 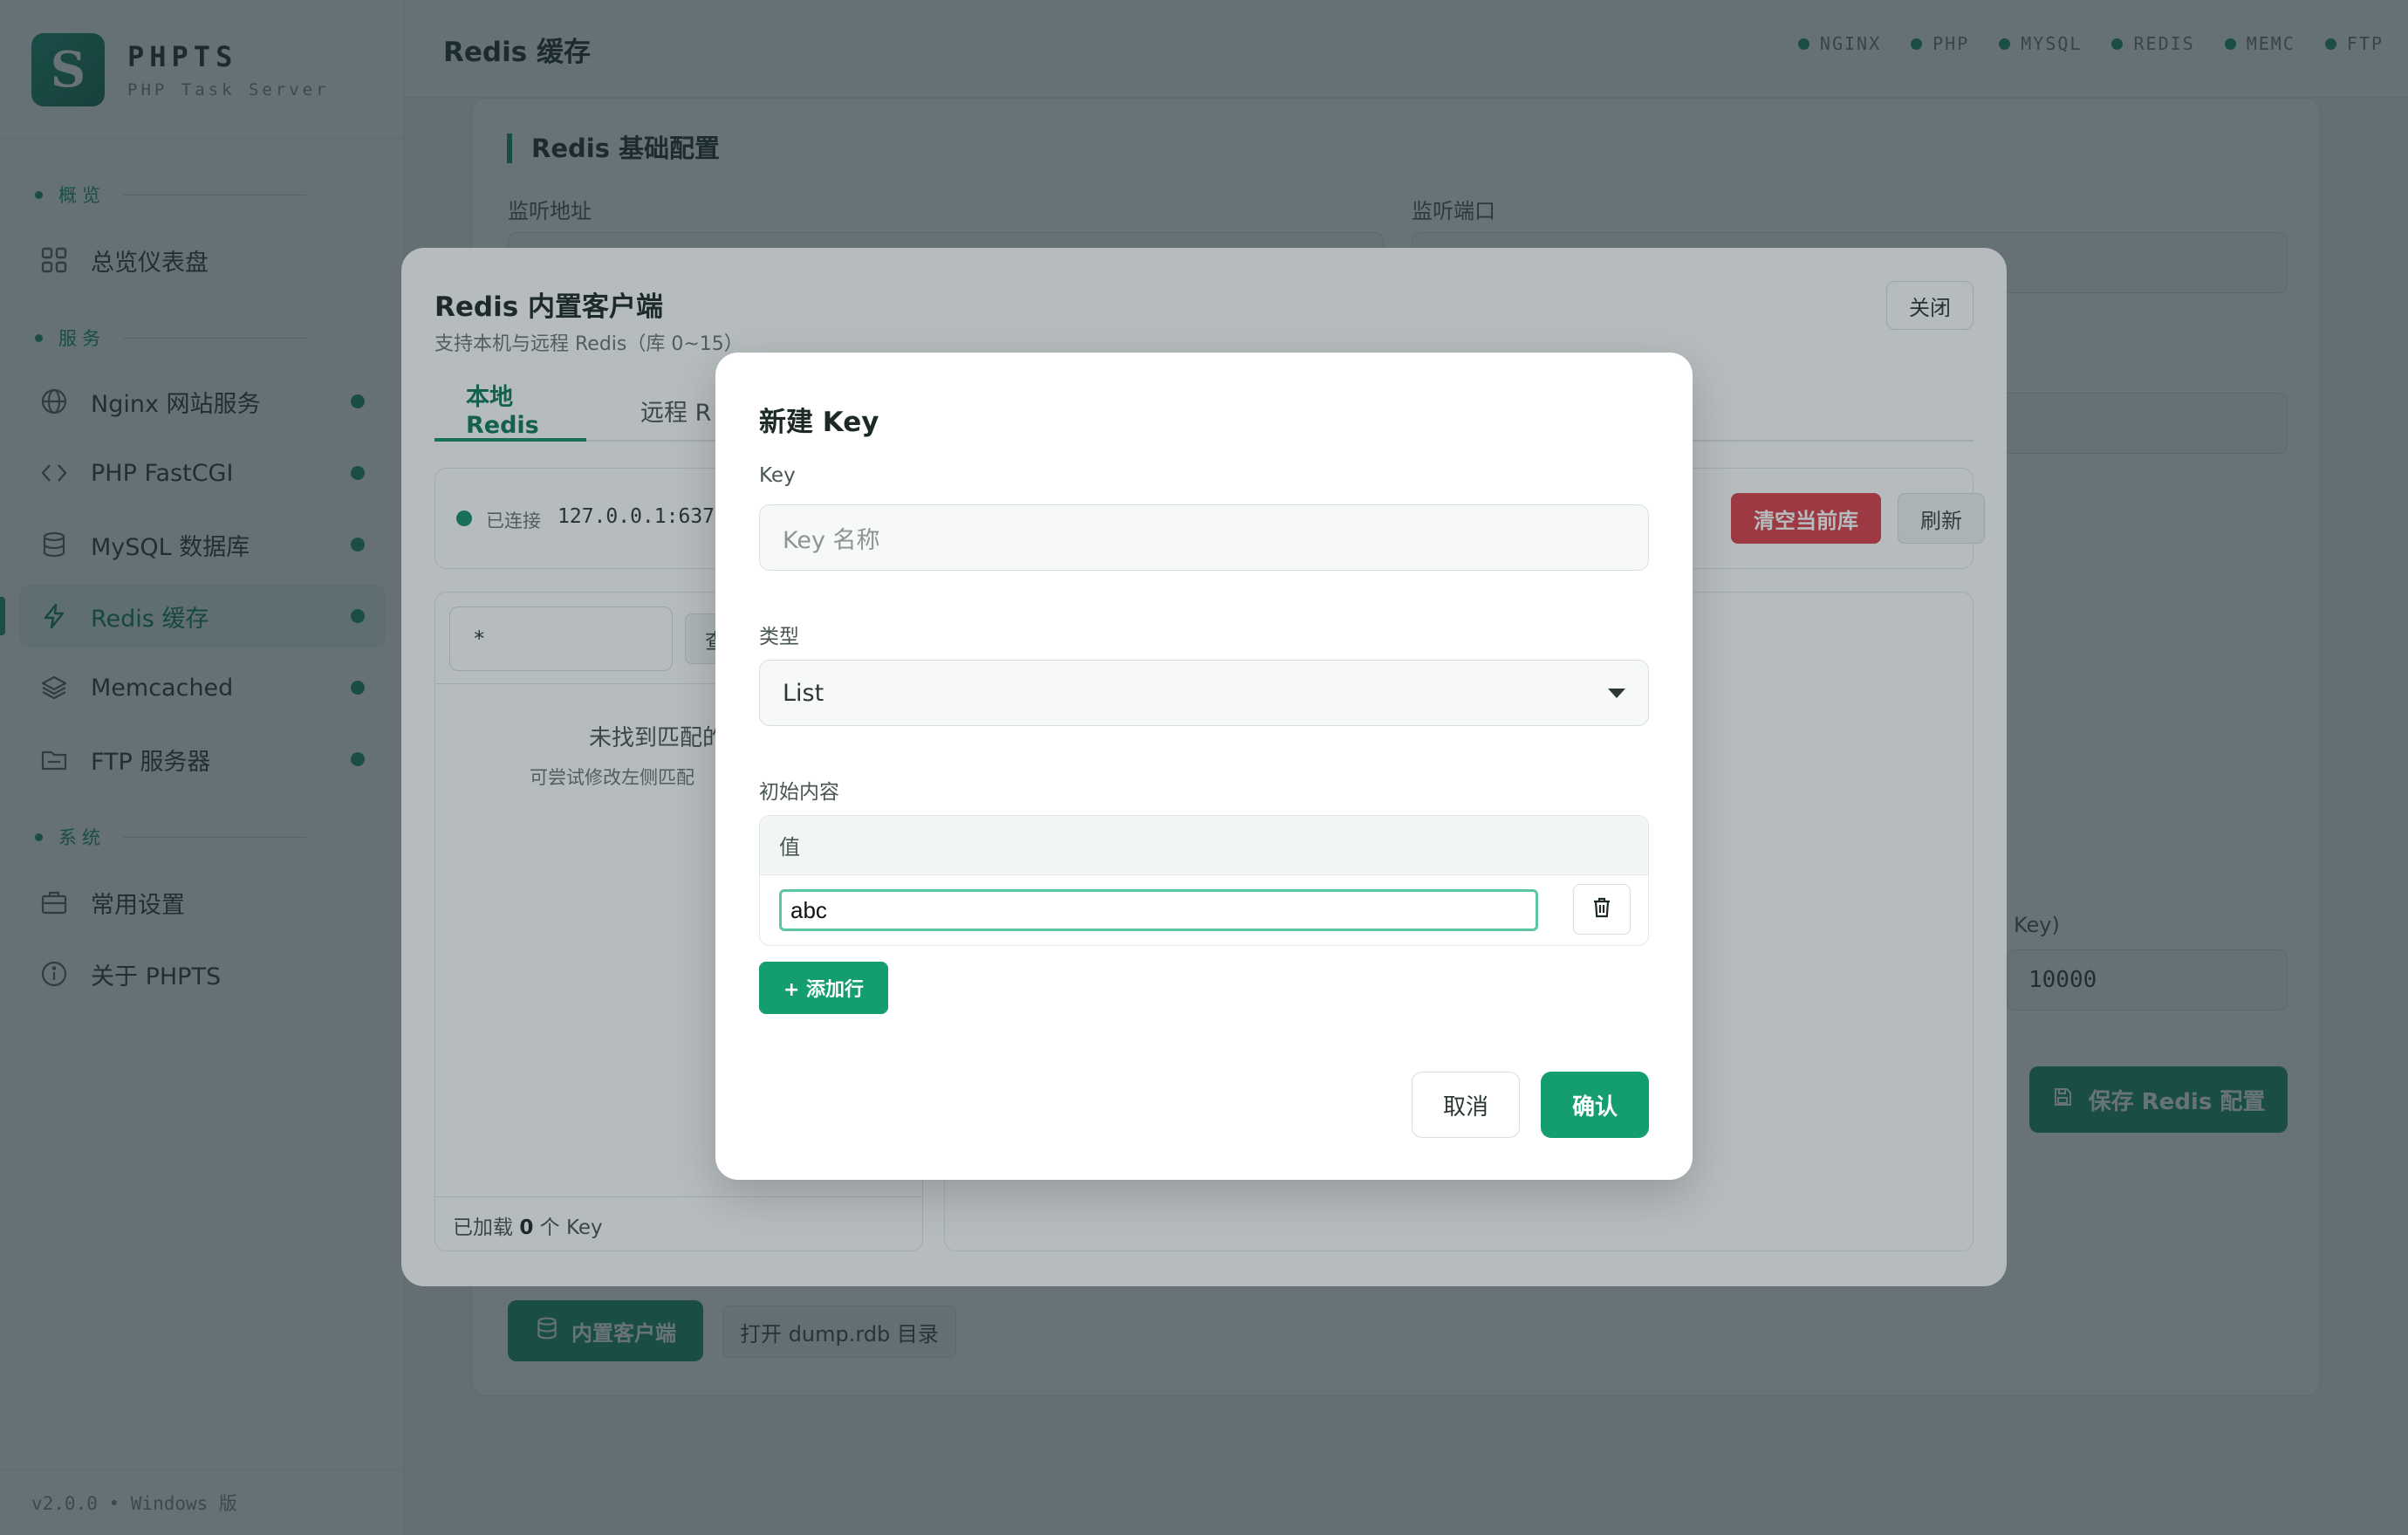 What do you see at coordinates (1617, 694) in the screenshot?
I see `chevron-down-icon` at bounding box center [1617, 694].